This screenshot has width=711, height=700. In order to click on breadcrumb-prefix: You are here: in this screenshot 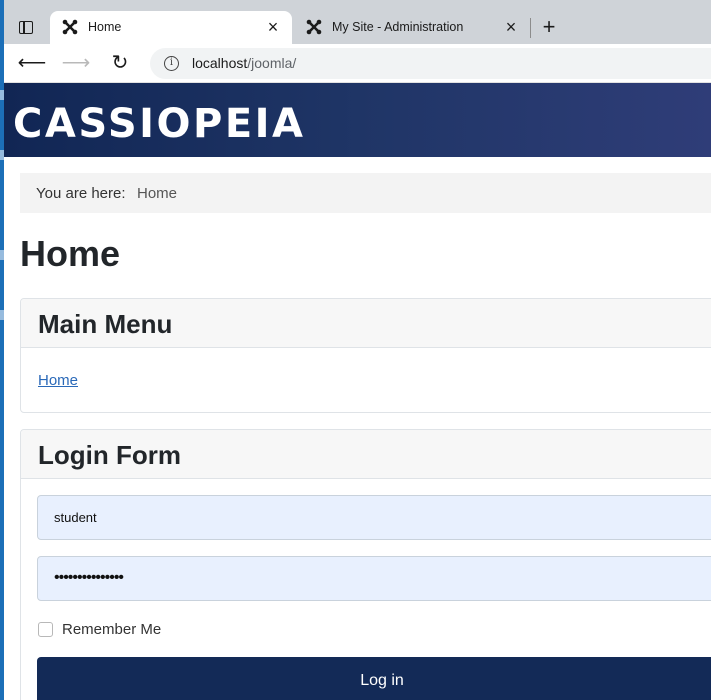, I will do `click(81, 193)`.